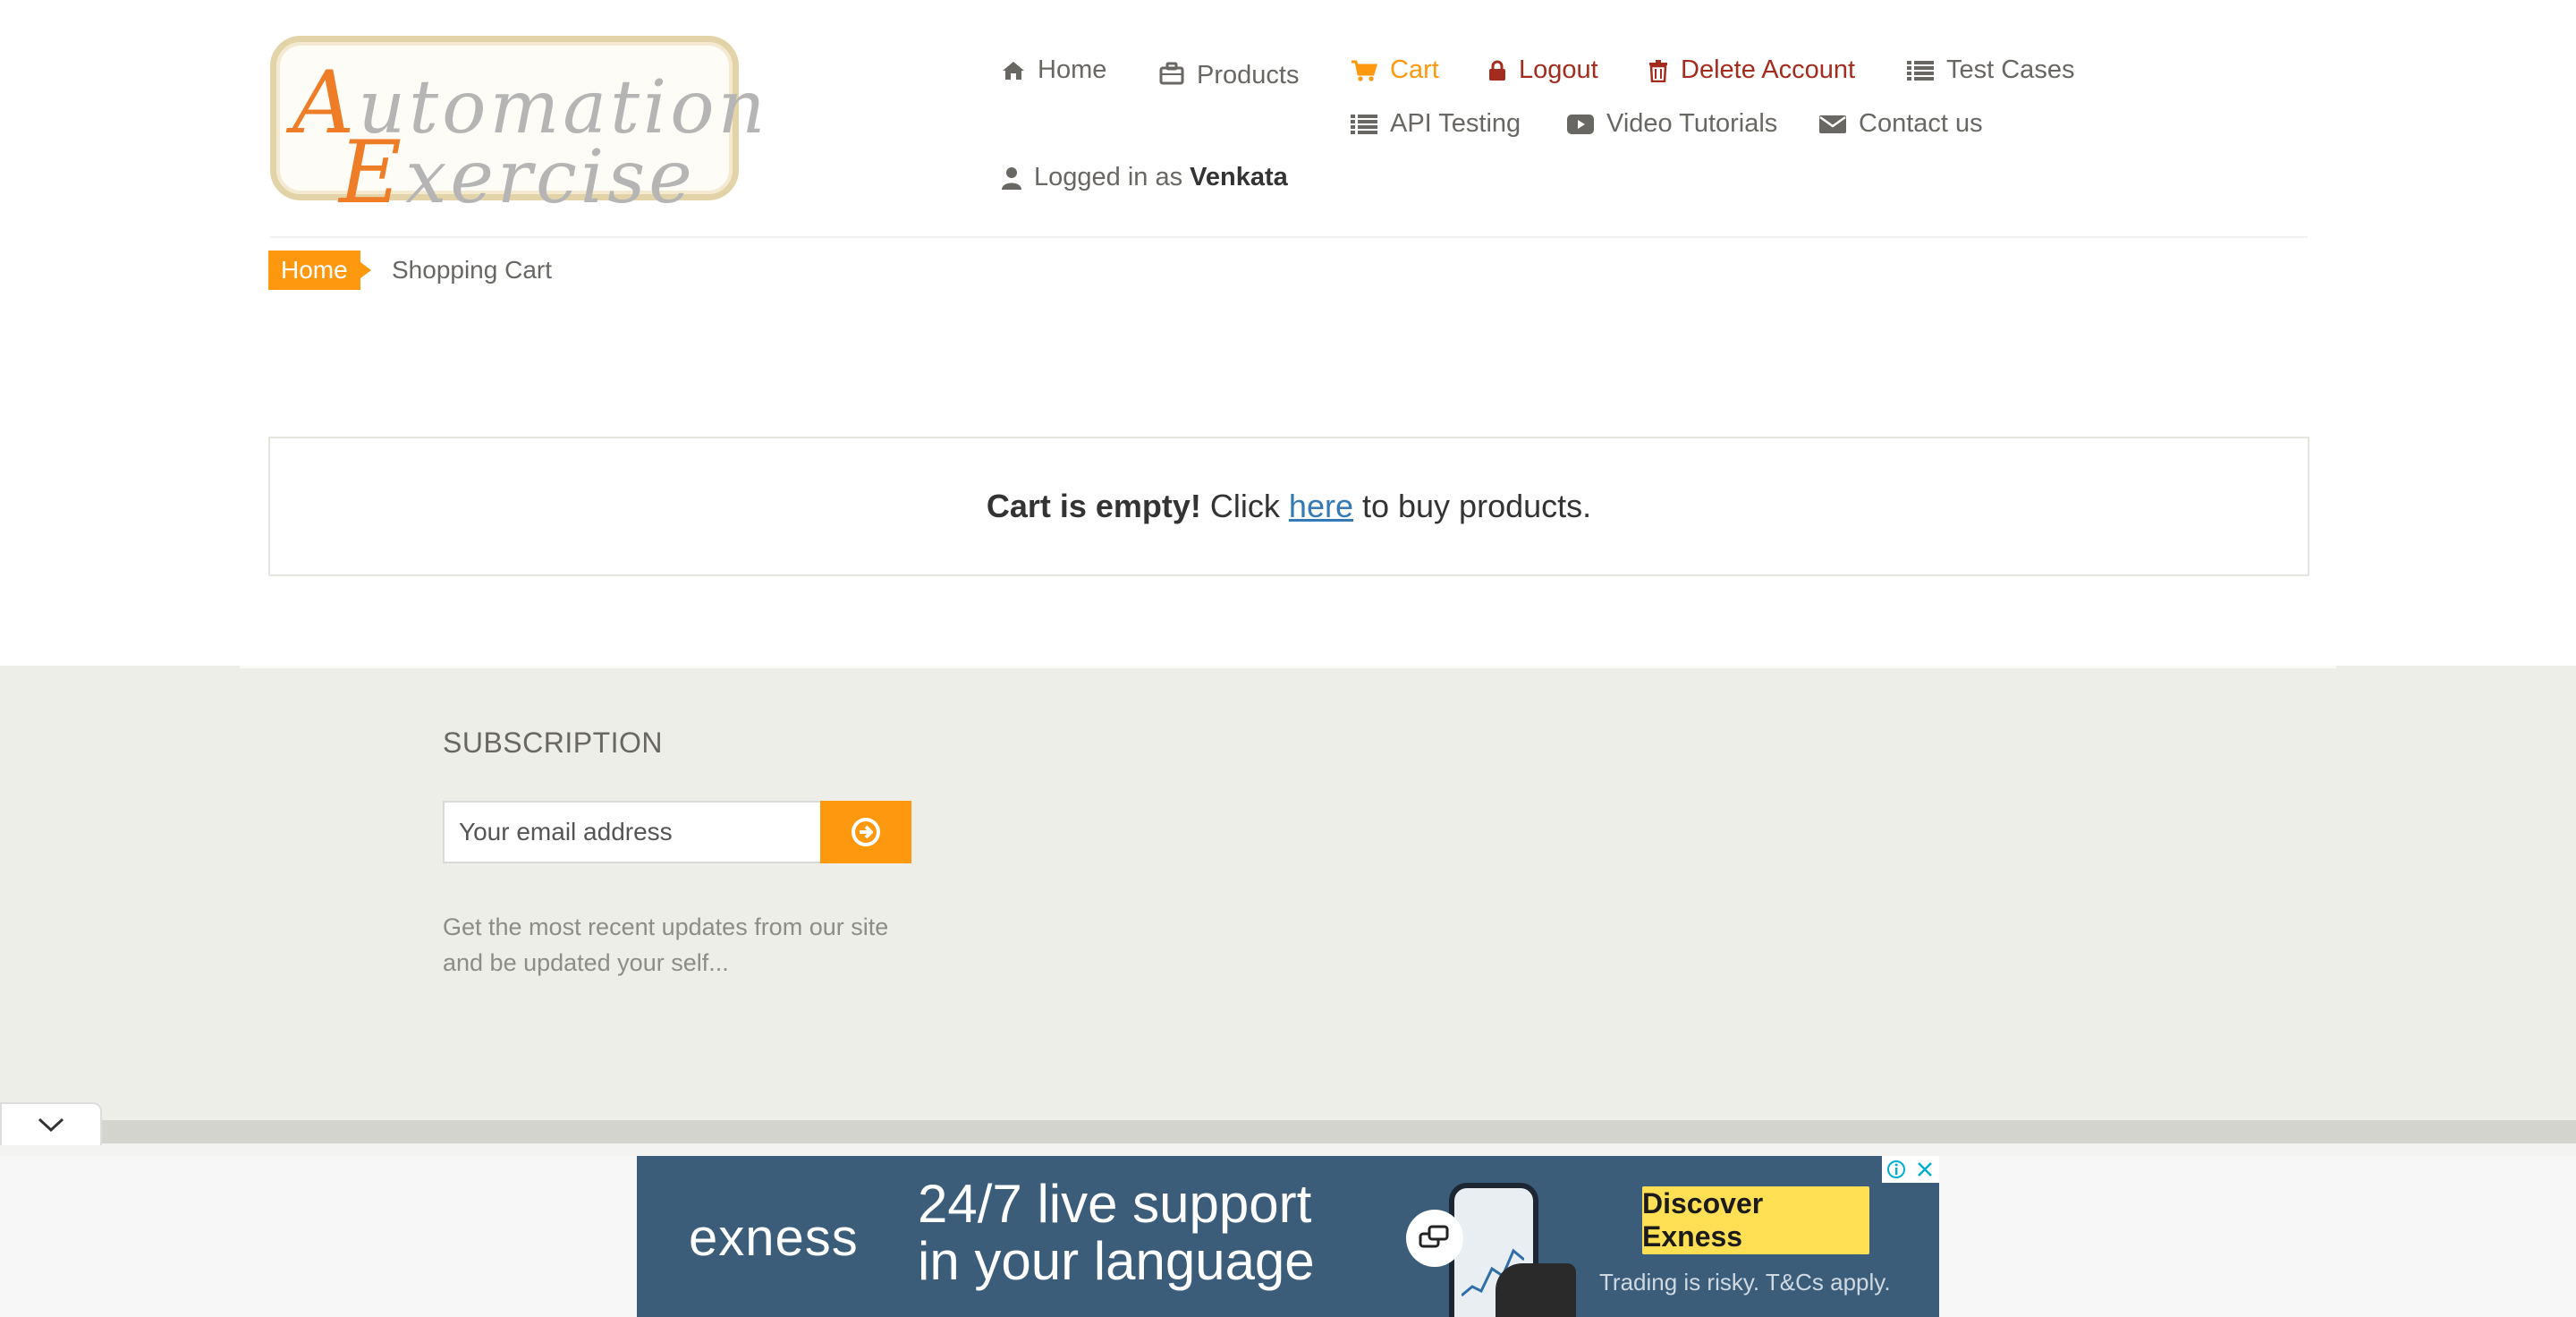 This screenshot has width=2576, height=1317. I want to click on logged-in-label: Logged in as Venkata, so click(1161, 177).